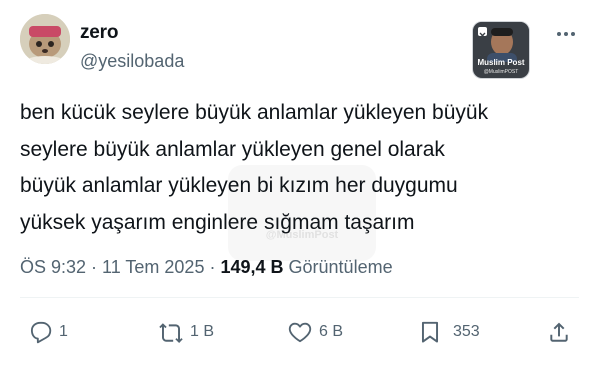 Image resolution: width=599 pixels, height=371 pixels. I want to click on heart-icon, so click(300, 332).